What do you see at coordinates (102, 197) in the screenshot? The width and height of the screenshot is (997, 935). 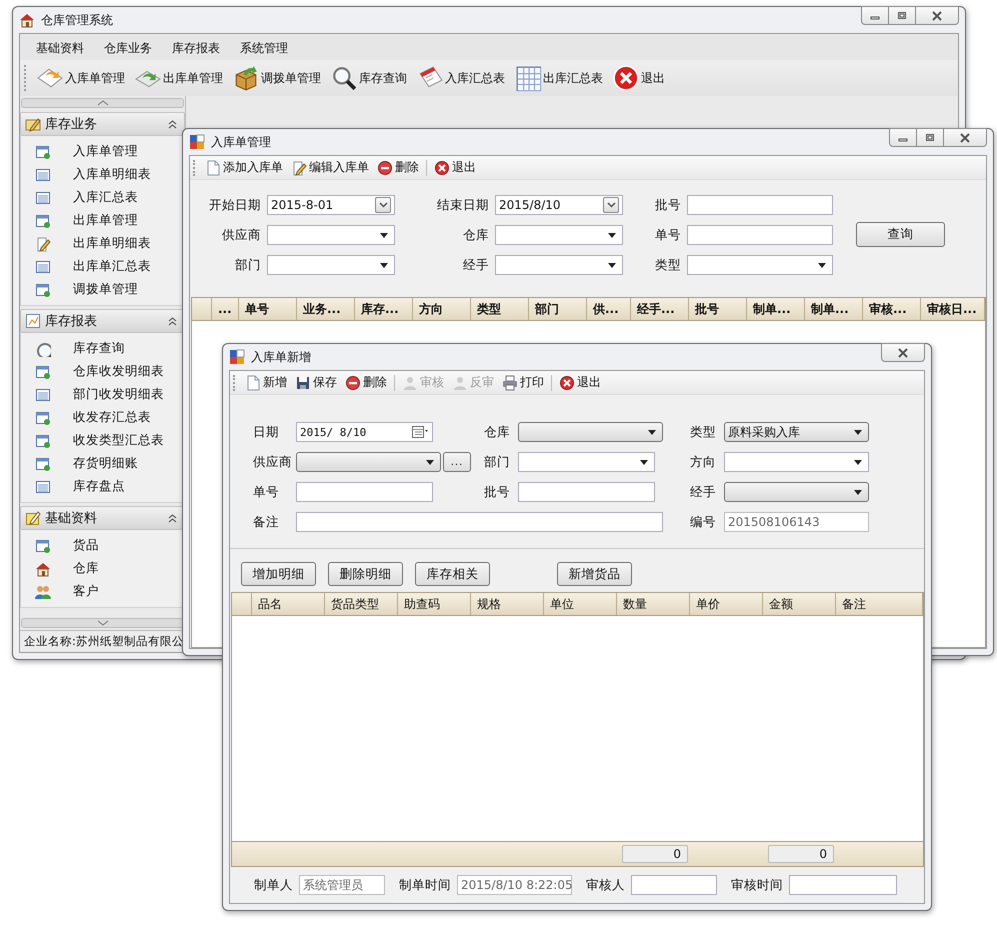 I see `sidebar-item: 入库汇总表` at bounding box center [102, 197].